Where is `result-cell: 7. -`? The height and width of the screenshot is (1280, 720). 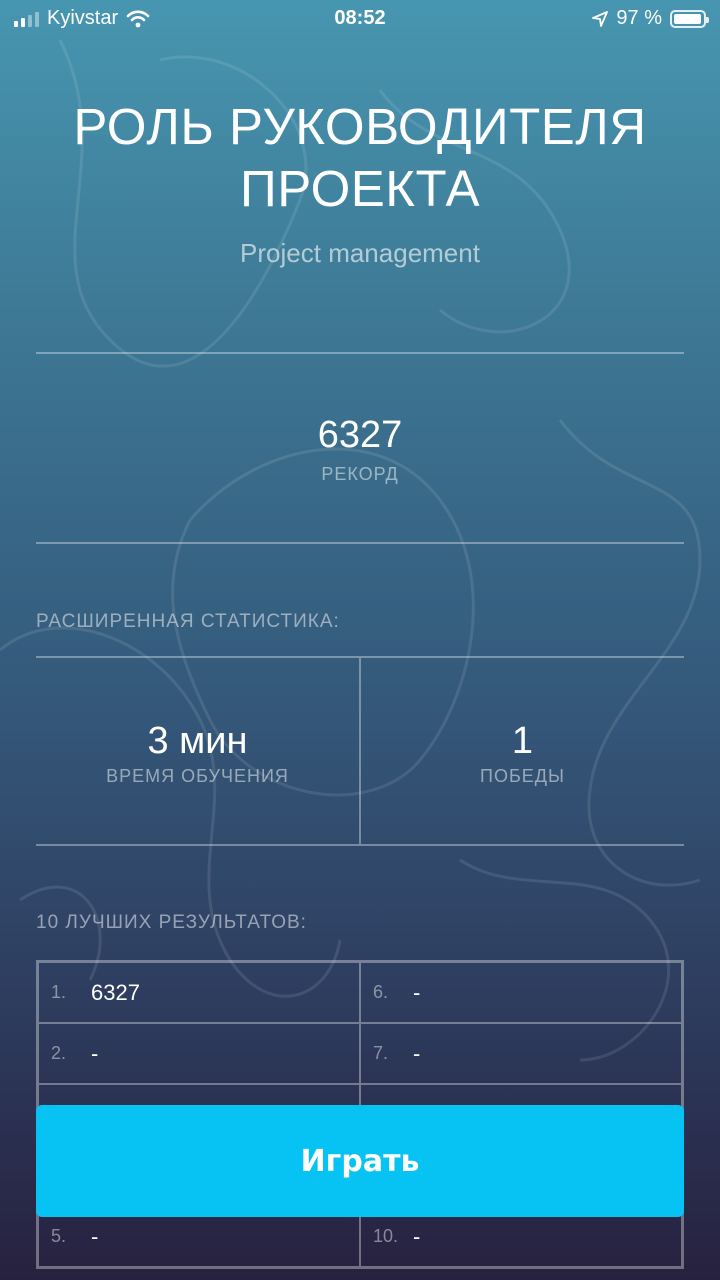 result-cell: 7. - is located at coordinates (521, 1053).